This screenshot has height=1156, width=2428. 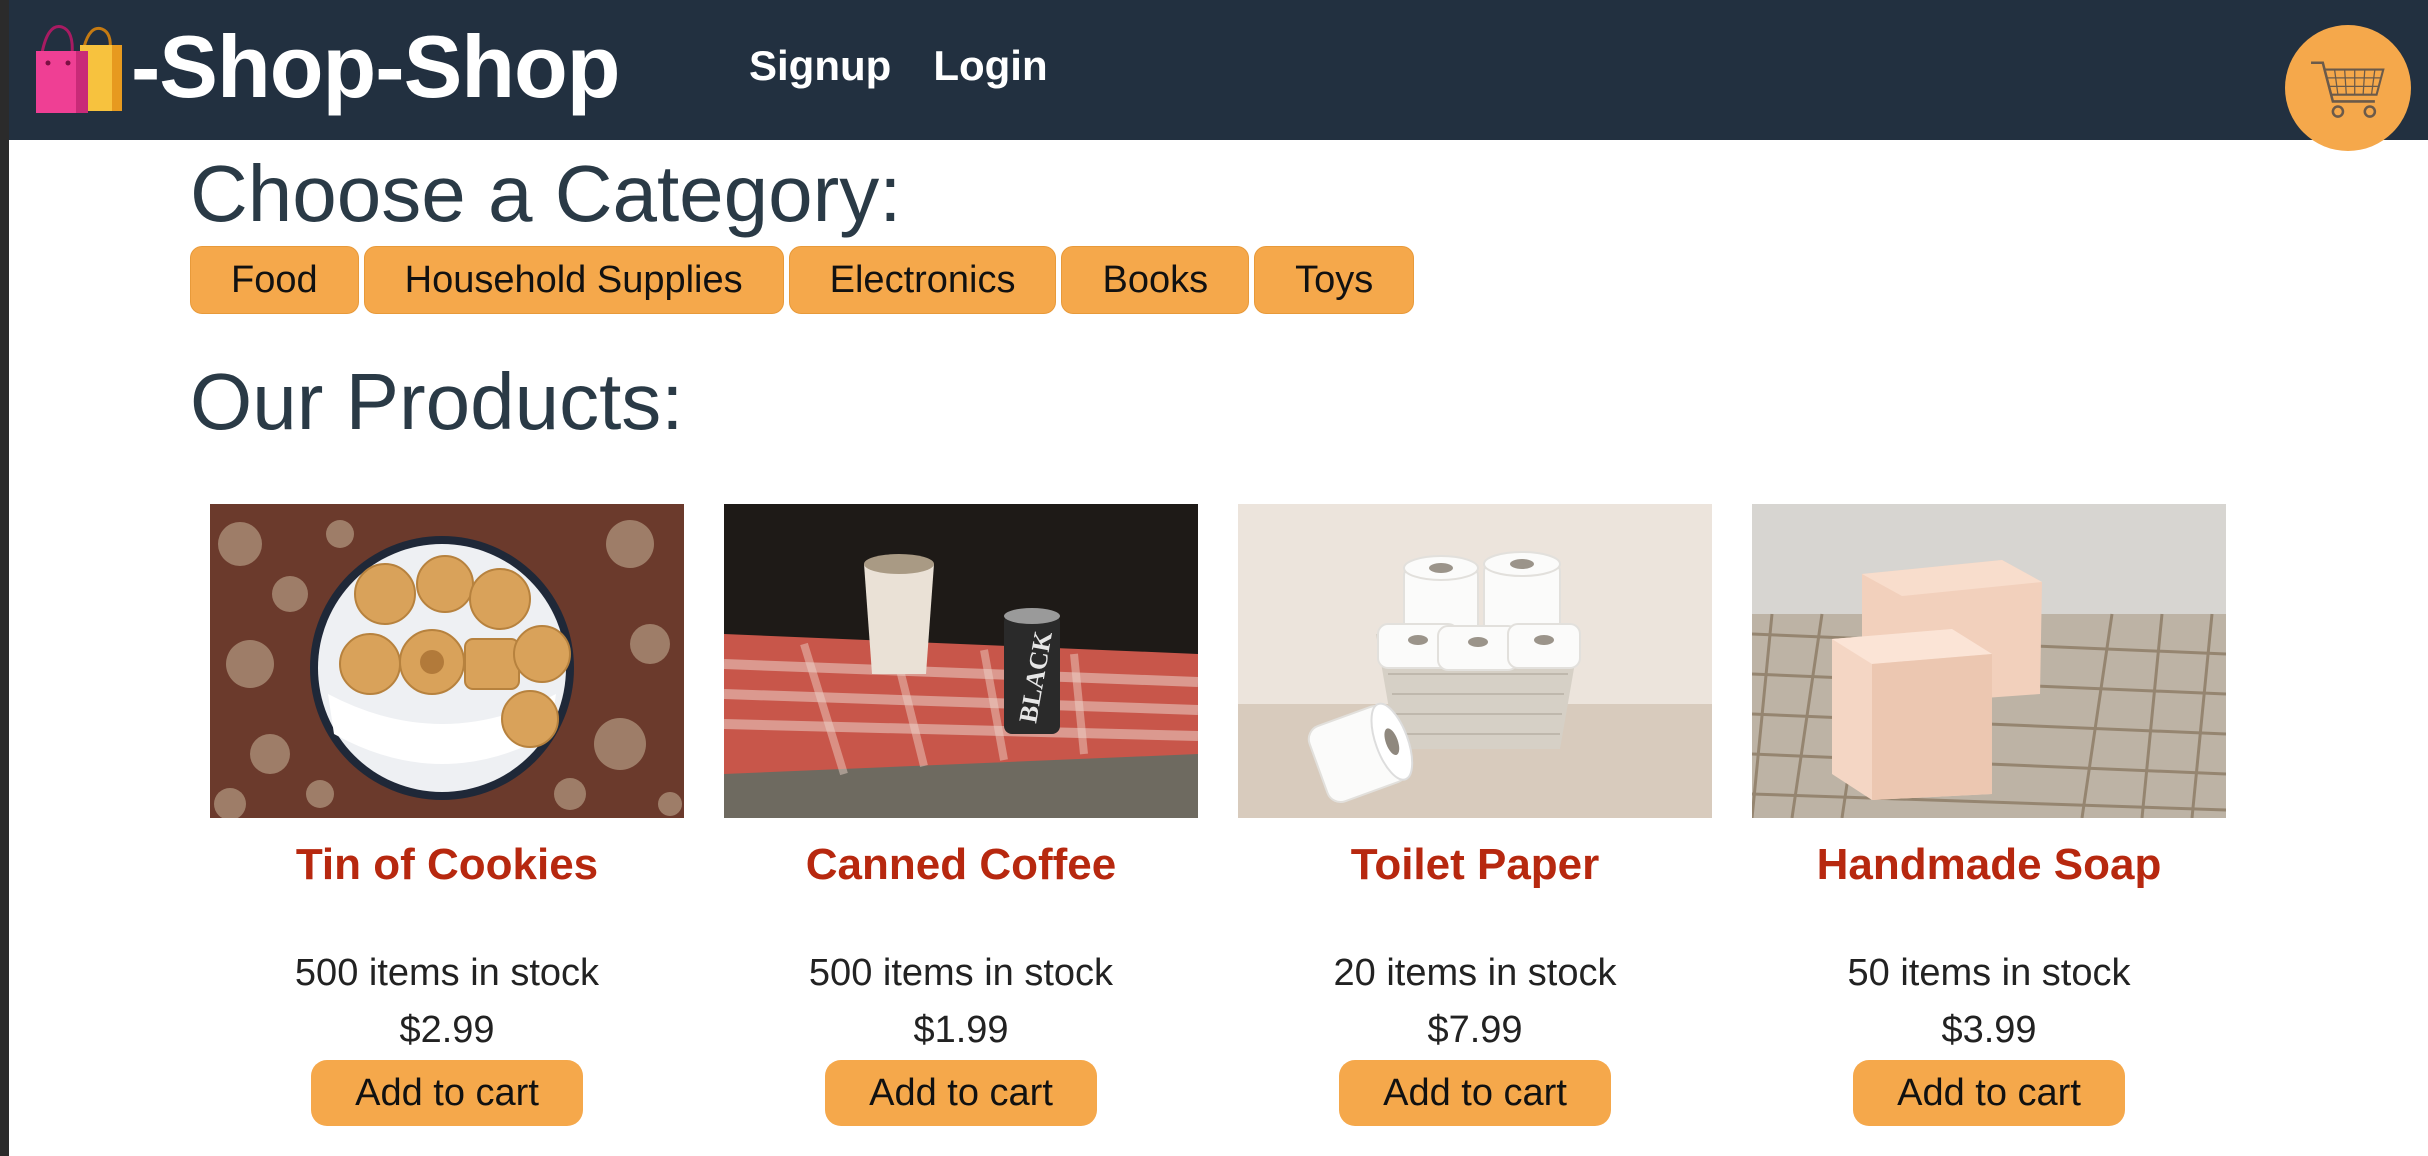 What do you see at coordinates (1475, 973) in the screenshot?
I see `product-stock: 20 items in stock` at bounding box center [1475, 973].